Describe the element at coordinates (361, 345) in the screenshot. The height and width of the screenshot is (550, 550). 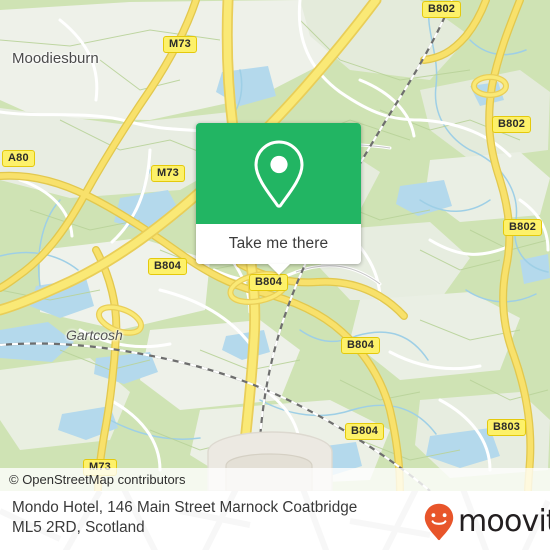
I see `road-shield-b804-east: B804` at that location.